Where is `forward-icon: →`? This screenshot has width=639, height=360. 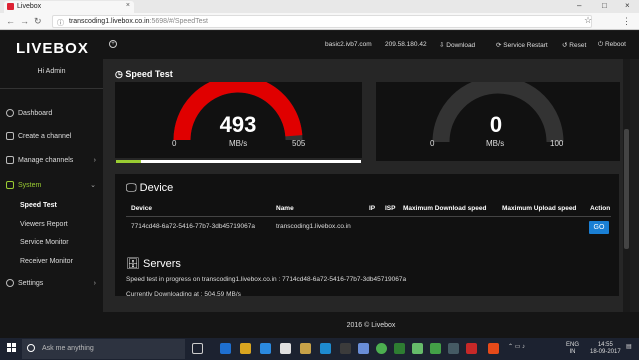
forward-icon: → is located at coordinates (24, 21).